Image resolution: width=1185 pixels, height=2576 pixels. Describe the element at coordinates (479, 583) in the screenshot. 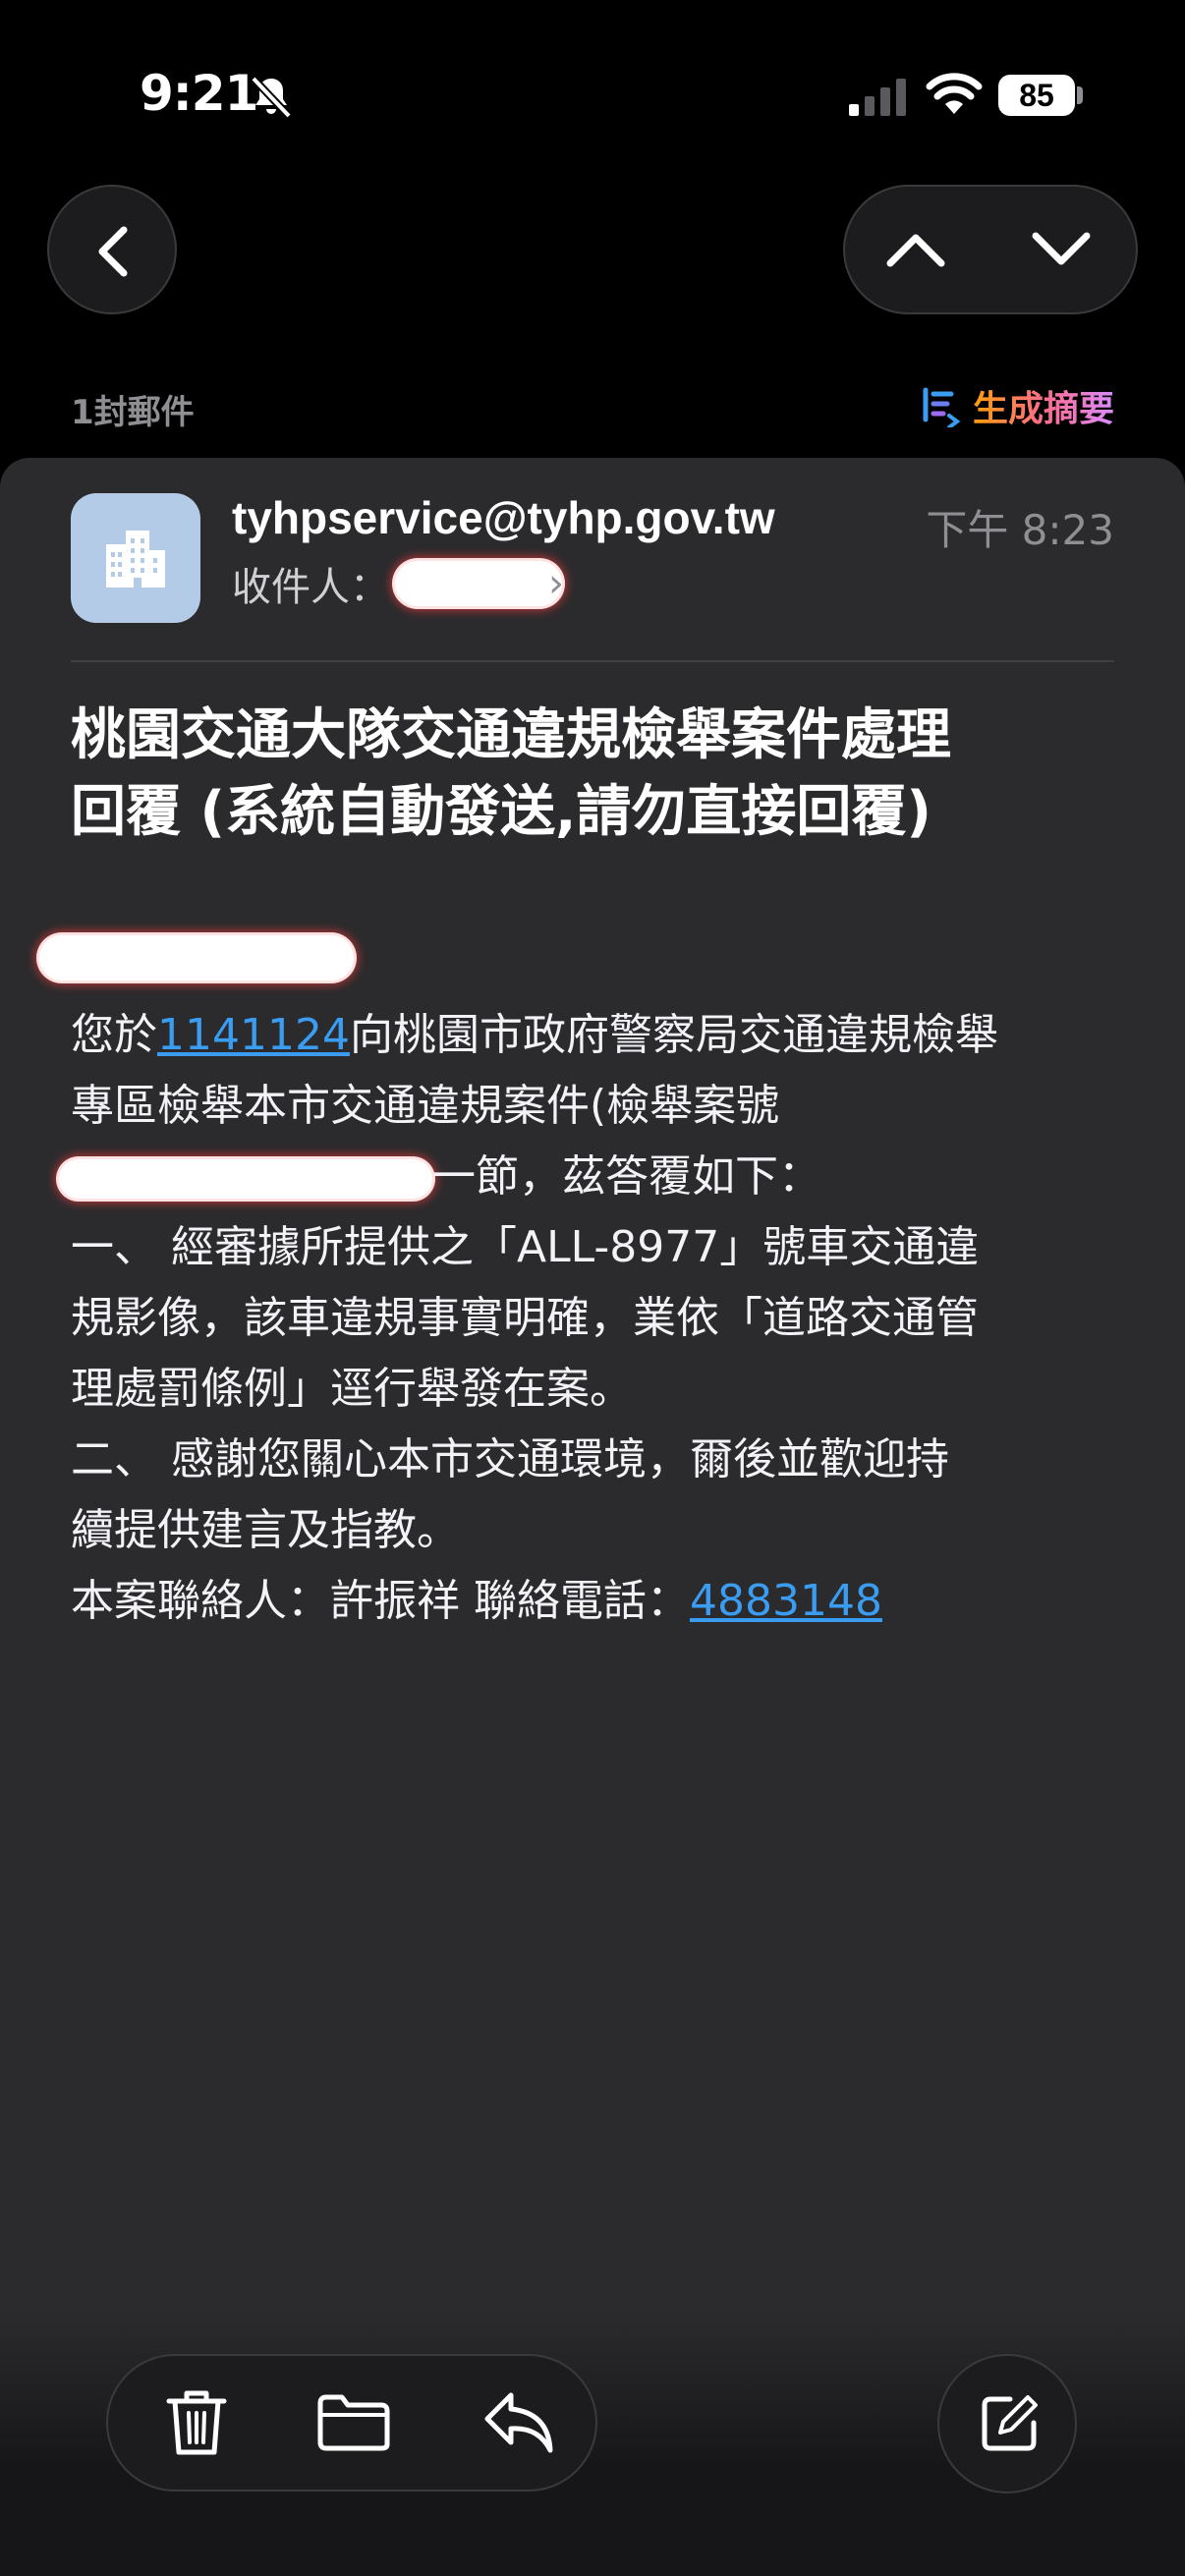

I see `recipient-redaction` at that location.